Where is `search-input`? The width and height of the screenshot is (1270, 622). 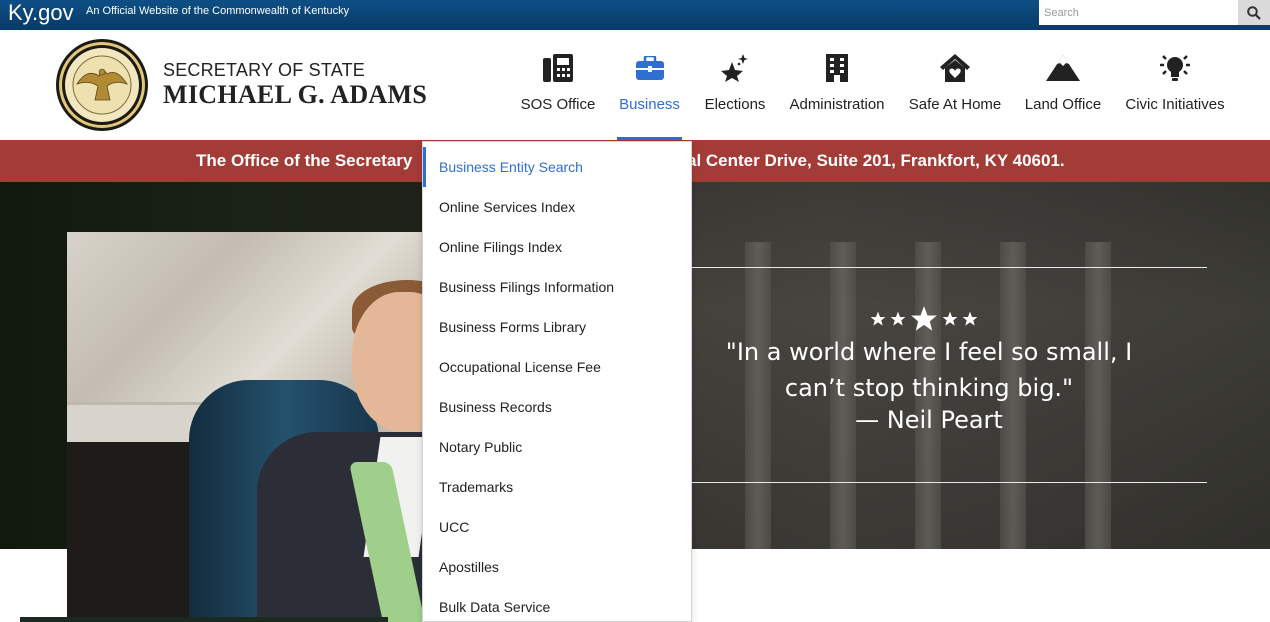
search-input is located at coordinates (1138, 12).